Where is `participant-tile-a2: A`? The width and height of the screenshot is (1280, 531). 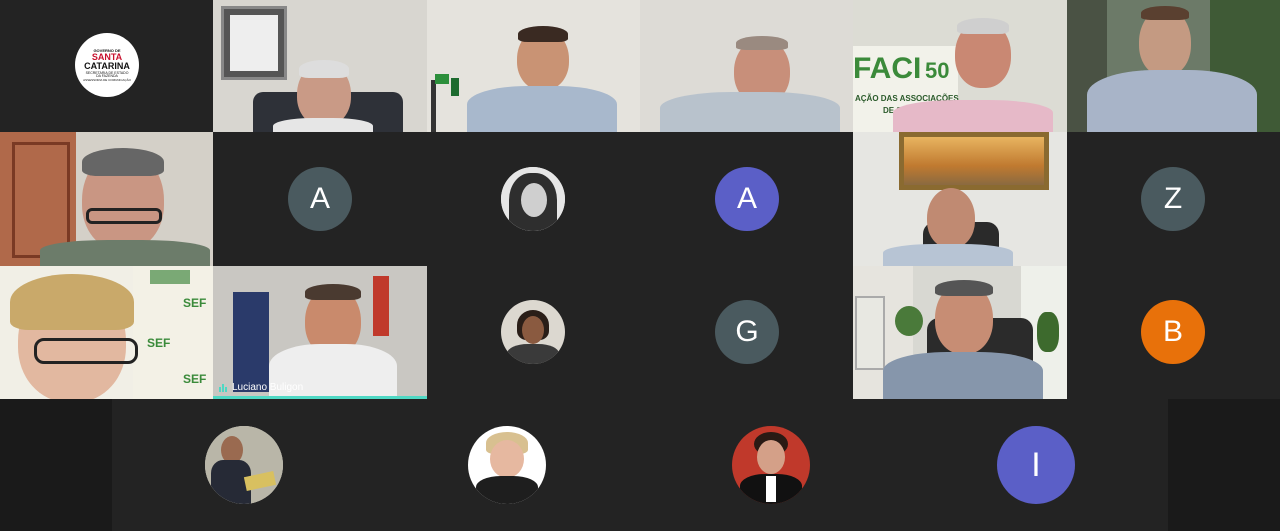
participant-tile-a2: A is located at coordinates (746, 199).